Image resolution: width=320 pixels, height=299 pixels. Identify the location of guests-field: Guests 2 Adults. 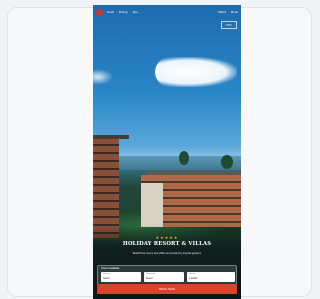
(211, 277).